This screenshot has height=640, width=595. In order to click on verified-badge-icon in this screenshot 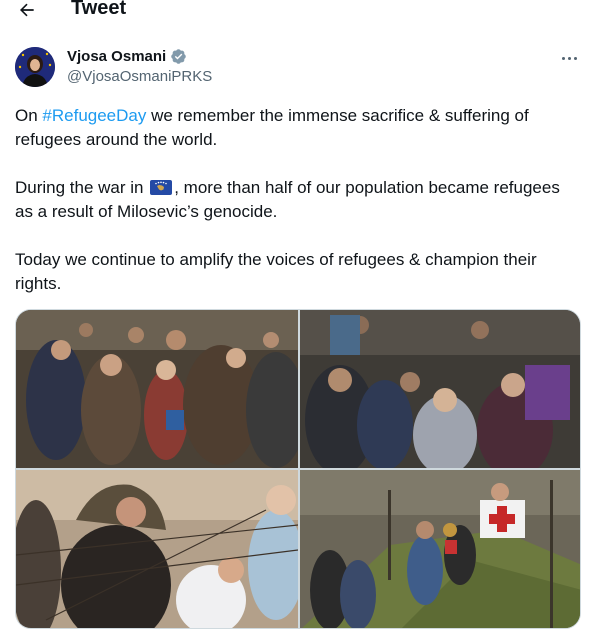, I will do `click(178, 56)`.